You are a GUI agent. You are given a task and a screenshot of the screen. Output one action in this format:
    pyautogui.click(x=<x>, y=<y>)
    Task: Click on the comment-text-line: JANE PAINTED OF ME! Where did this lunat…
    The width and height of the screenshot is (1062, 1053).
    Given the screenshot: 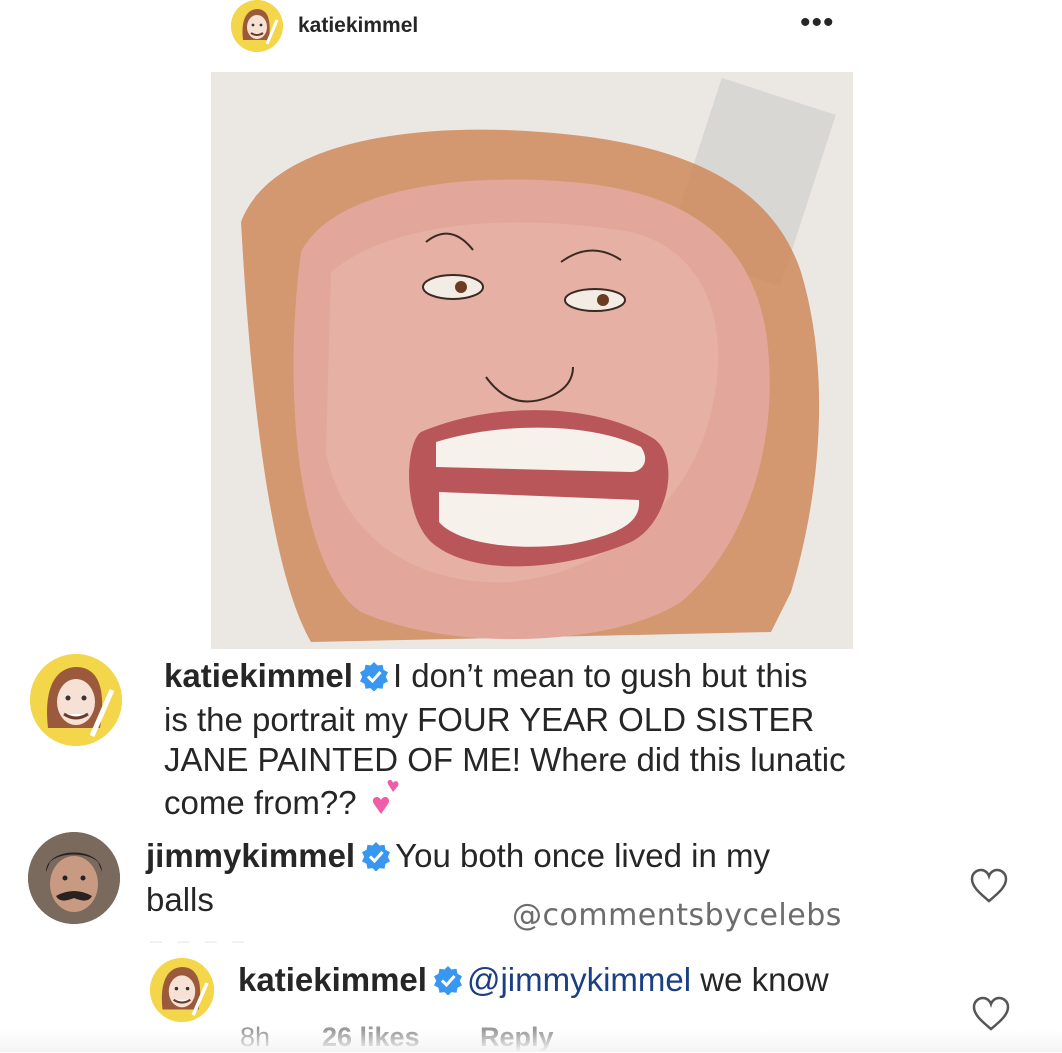 What is the action you would take?
    pyautogui.click(x=505, y=759)
    